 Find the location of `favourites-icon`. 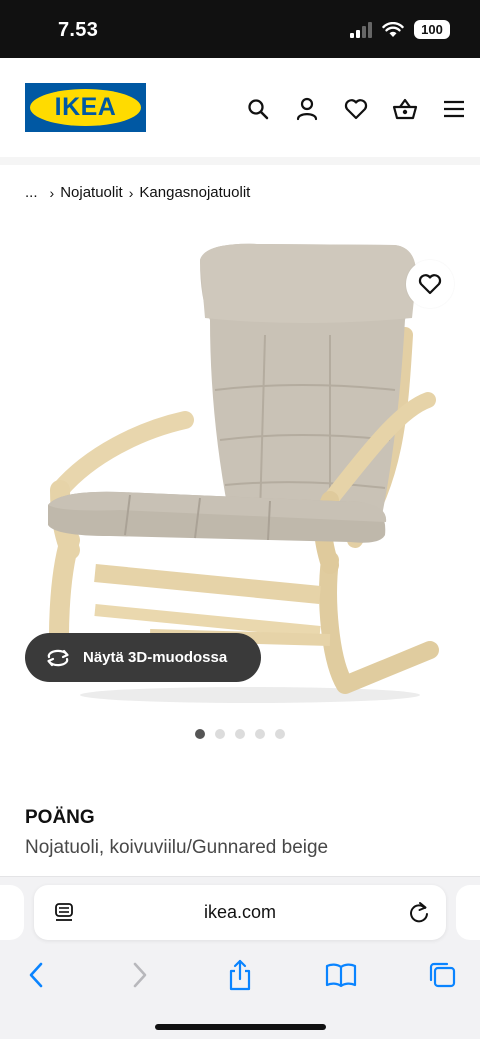

favourites-icon is located at coordinates (355, 109).